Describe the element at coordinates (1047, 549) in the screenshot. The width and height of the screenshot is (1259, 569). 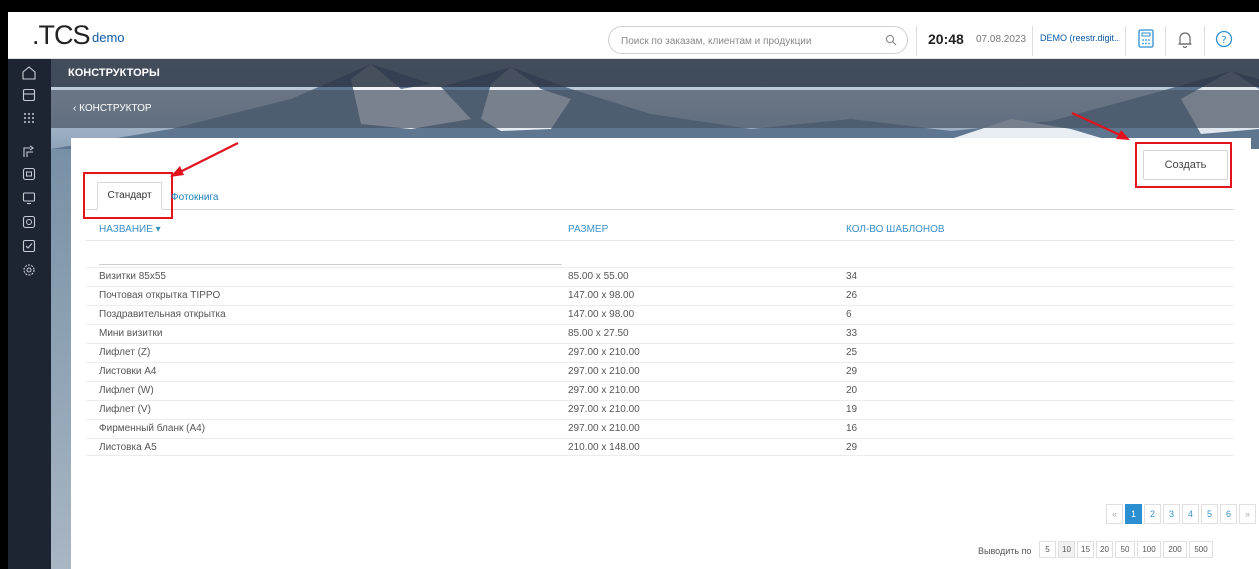
I see `per-page-option: 5` at that location.